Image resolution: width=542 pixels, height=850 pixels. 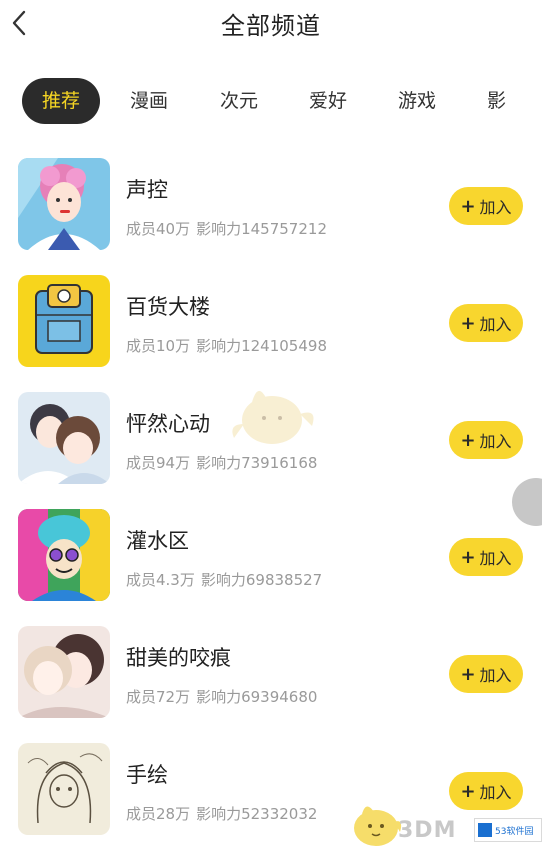 What do you see at coordinates (61, 101) in the screenshot?
I see `tab-recommend: 推荐` at bounding box center [61, 101].